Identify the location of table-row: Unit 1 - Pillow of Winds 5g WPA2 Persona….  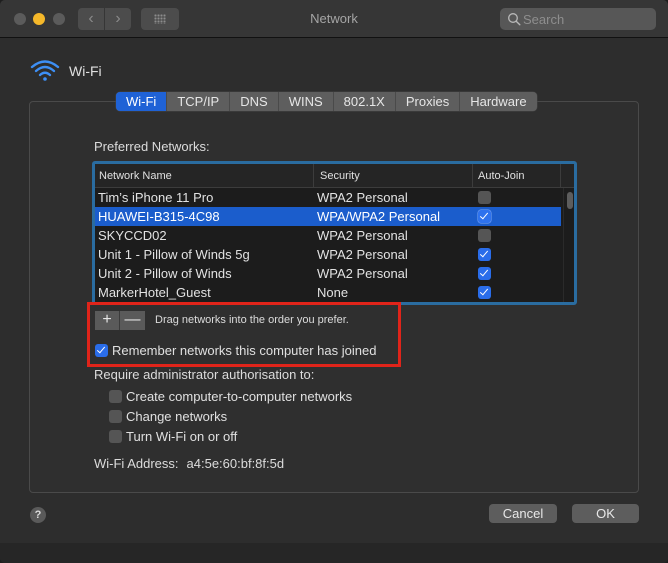
(328, 254).